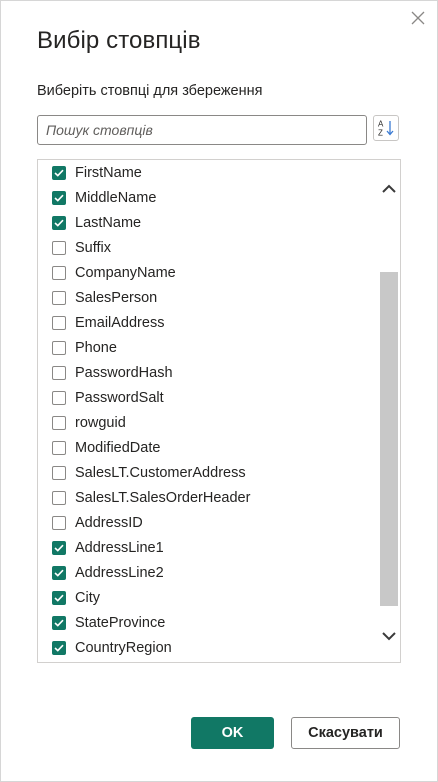 This screenshot has width=438, height=782. What do you see at coordinates (108, 172) in the screenshot?
I see `column-label: FirstName` at bounding box center [108, 172].